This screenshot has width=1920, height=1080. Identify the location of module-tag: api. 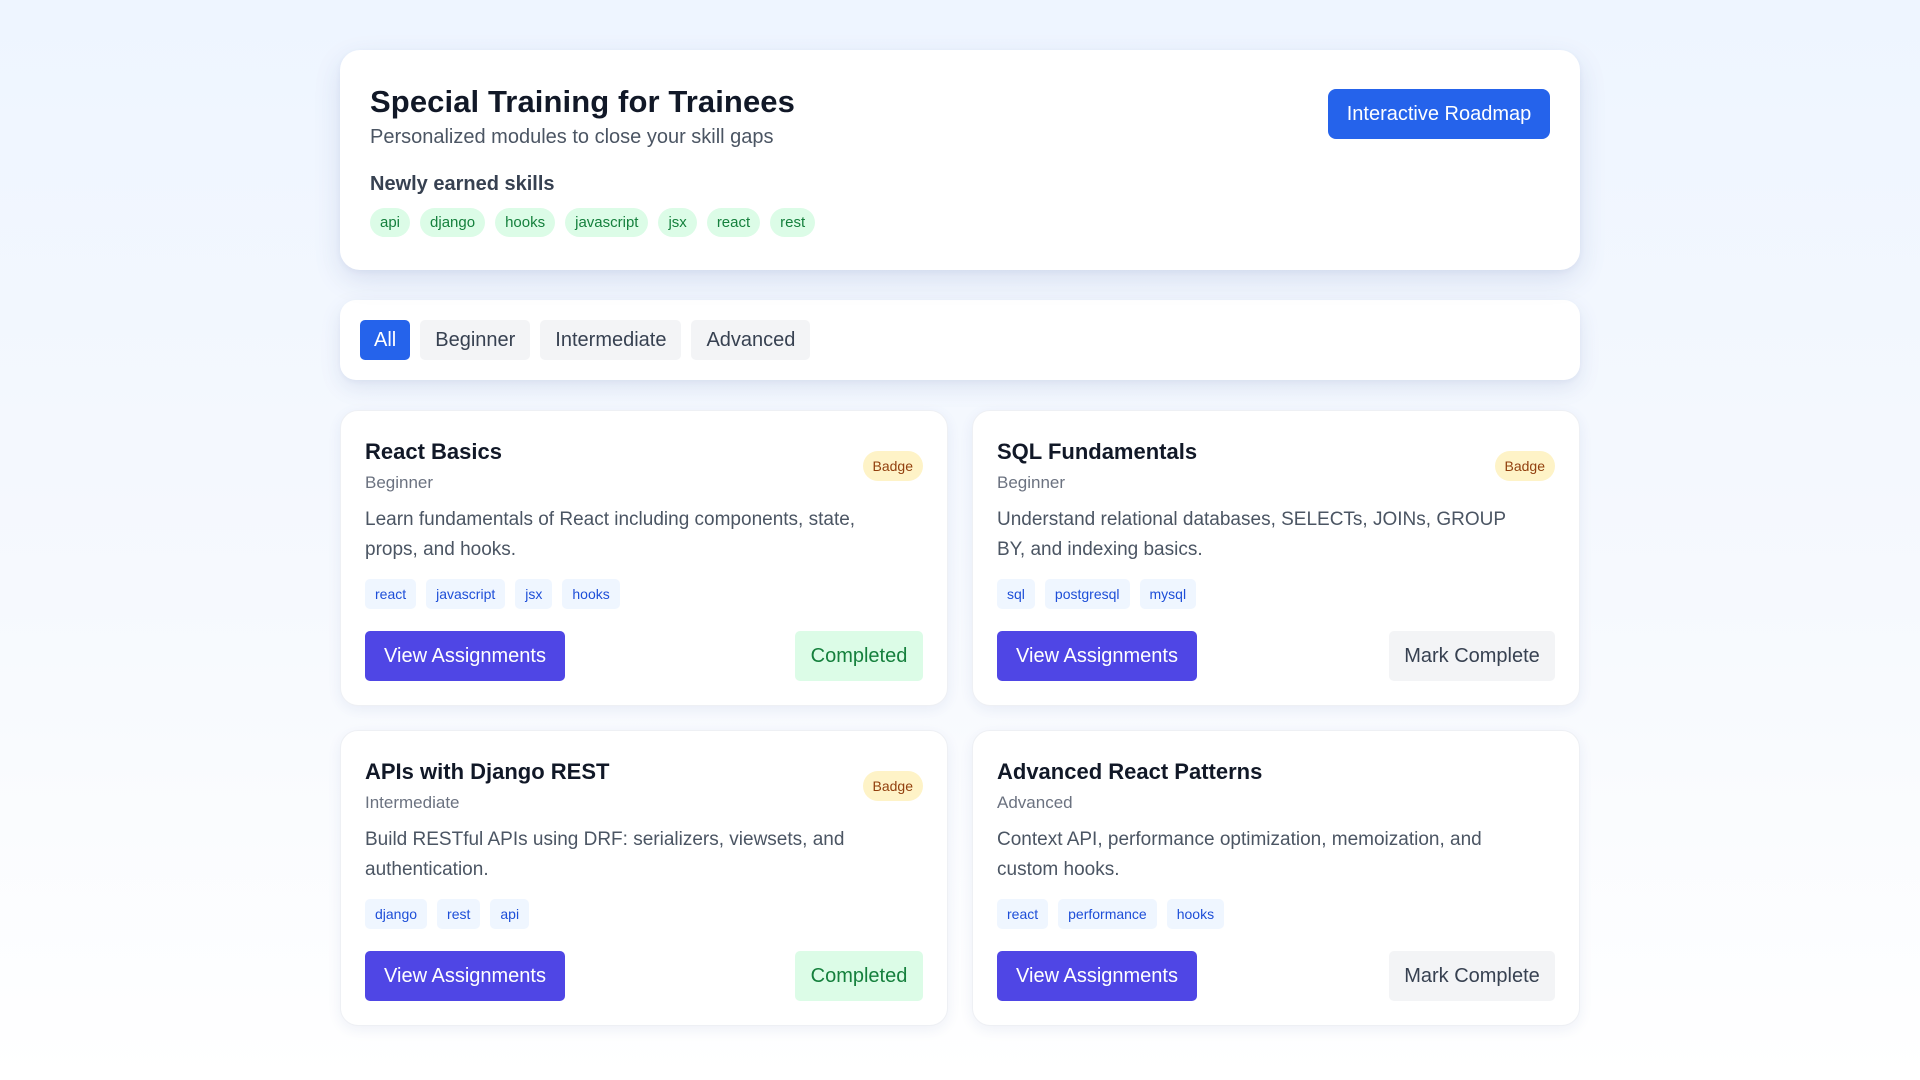
(510, 914).